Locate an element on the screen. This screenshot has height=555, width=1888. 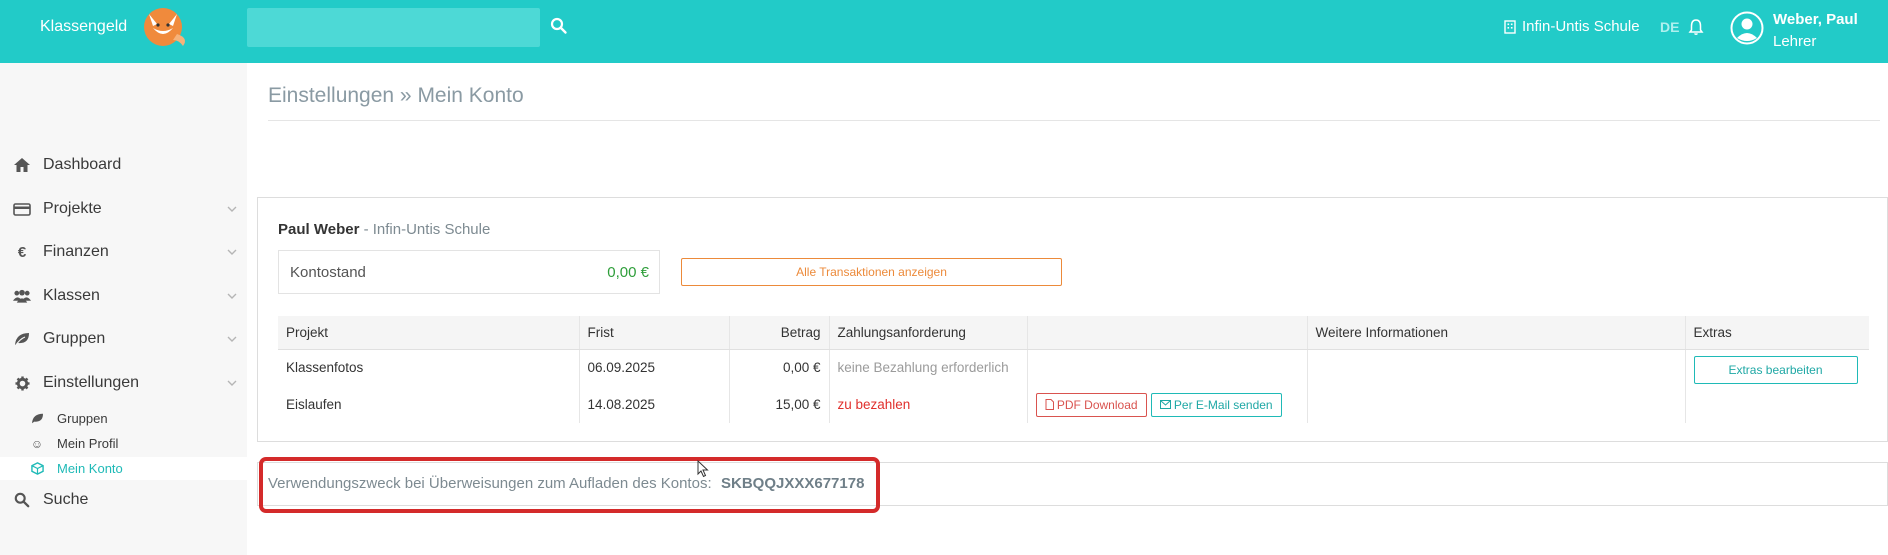
cell-frist: 14.08.2025 is located at coordinates (653, 404).